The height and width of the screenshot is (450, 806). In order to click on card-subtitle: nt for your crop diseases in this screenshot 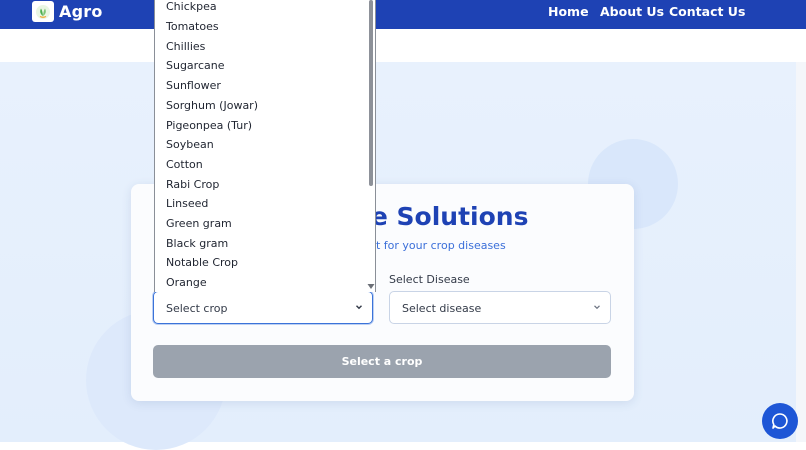, I will do `click(437, 245)`.